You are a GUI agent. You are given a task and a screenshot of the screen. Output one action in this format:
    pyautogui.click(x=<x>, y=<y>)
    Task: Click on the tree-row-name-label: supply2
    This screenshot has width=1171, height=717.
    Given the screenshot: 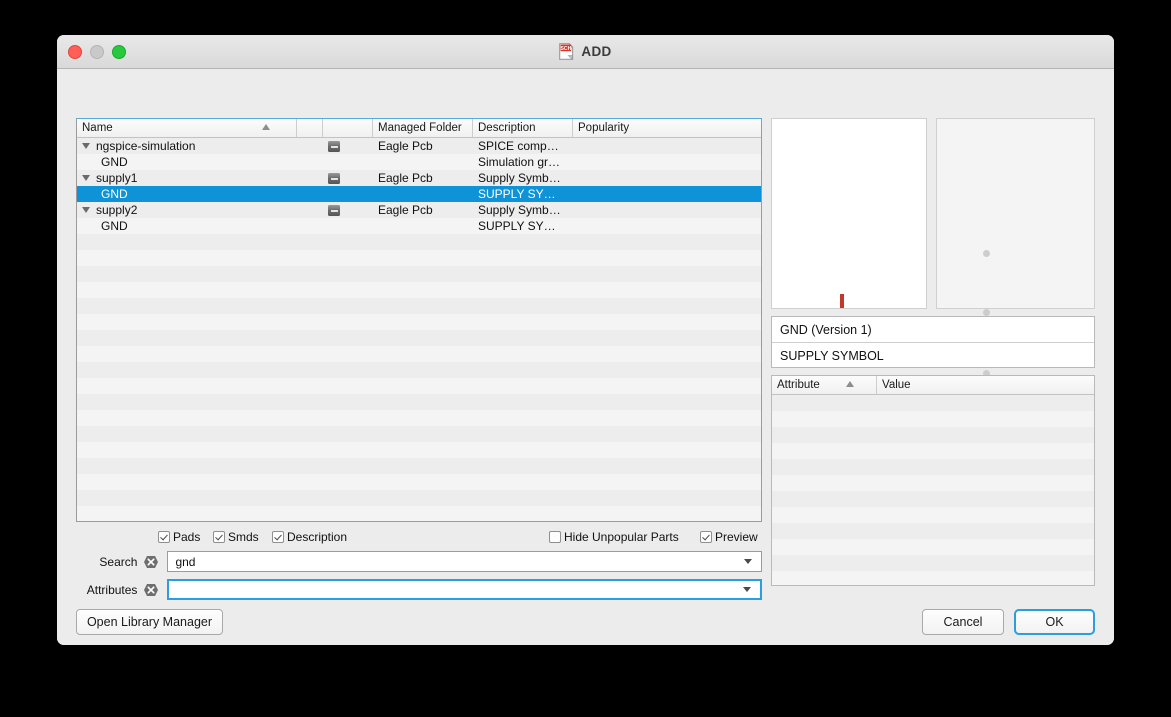 What is the action you would take?
    pyautogui.click(x=117, y=210)
    